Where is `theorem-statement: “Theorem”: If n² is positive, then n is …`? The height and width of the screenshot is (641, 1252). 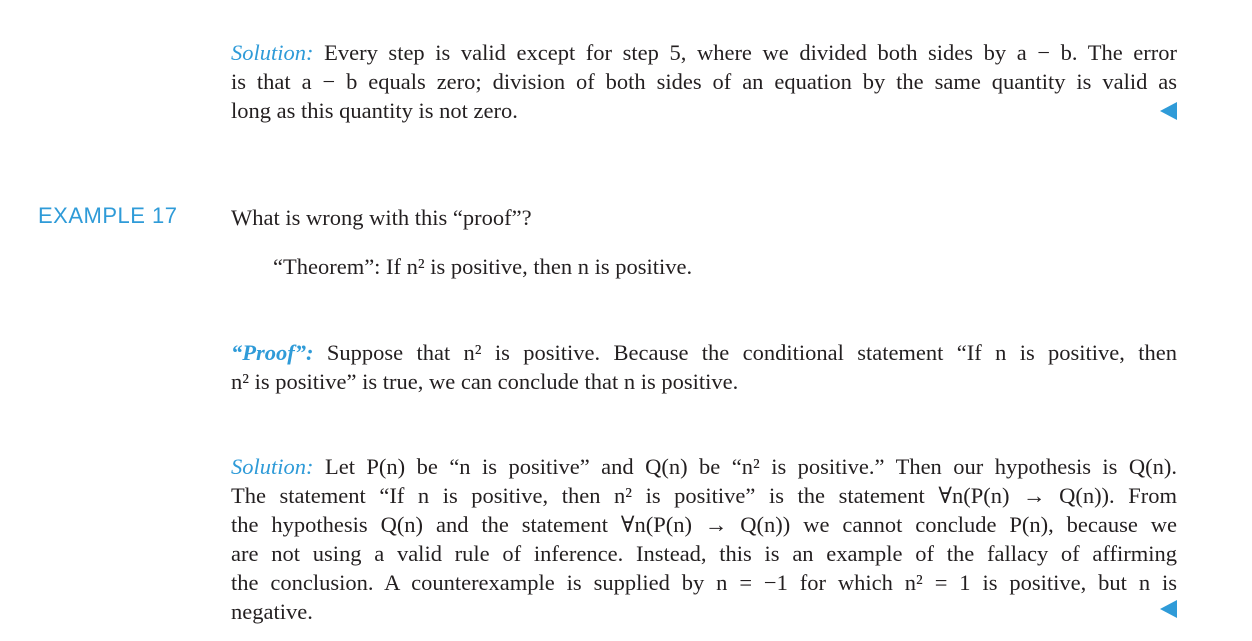 theorem-statement: “Theorem”: If n² is positive, then n is … is located at coordinates (483, 266).